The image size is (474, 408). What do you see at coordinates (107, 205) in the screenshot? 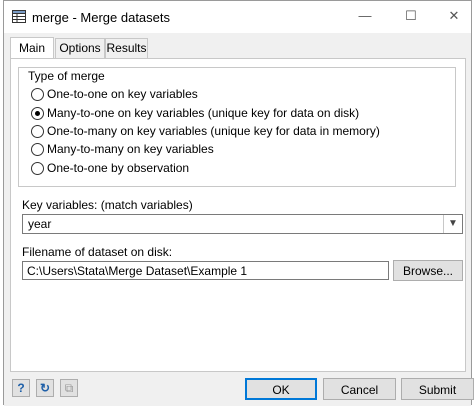
I see `key-variables-label: Key variables: (match variables)` at bounding box center [107, 205].